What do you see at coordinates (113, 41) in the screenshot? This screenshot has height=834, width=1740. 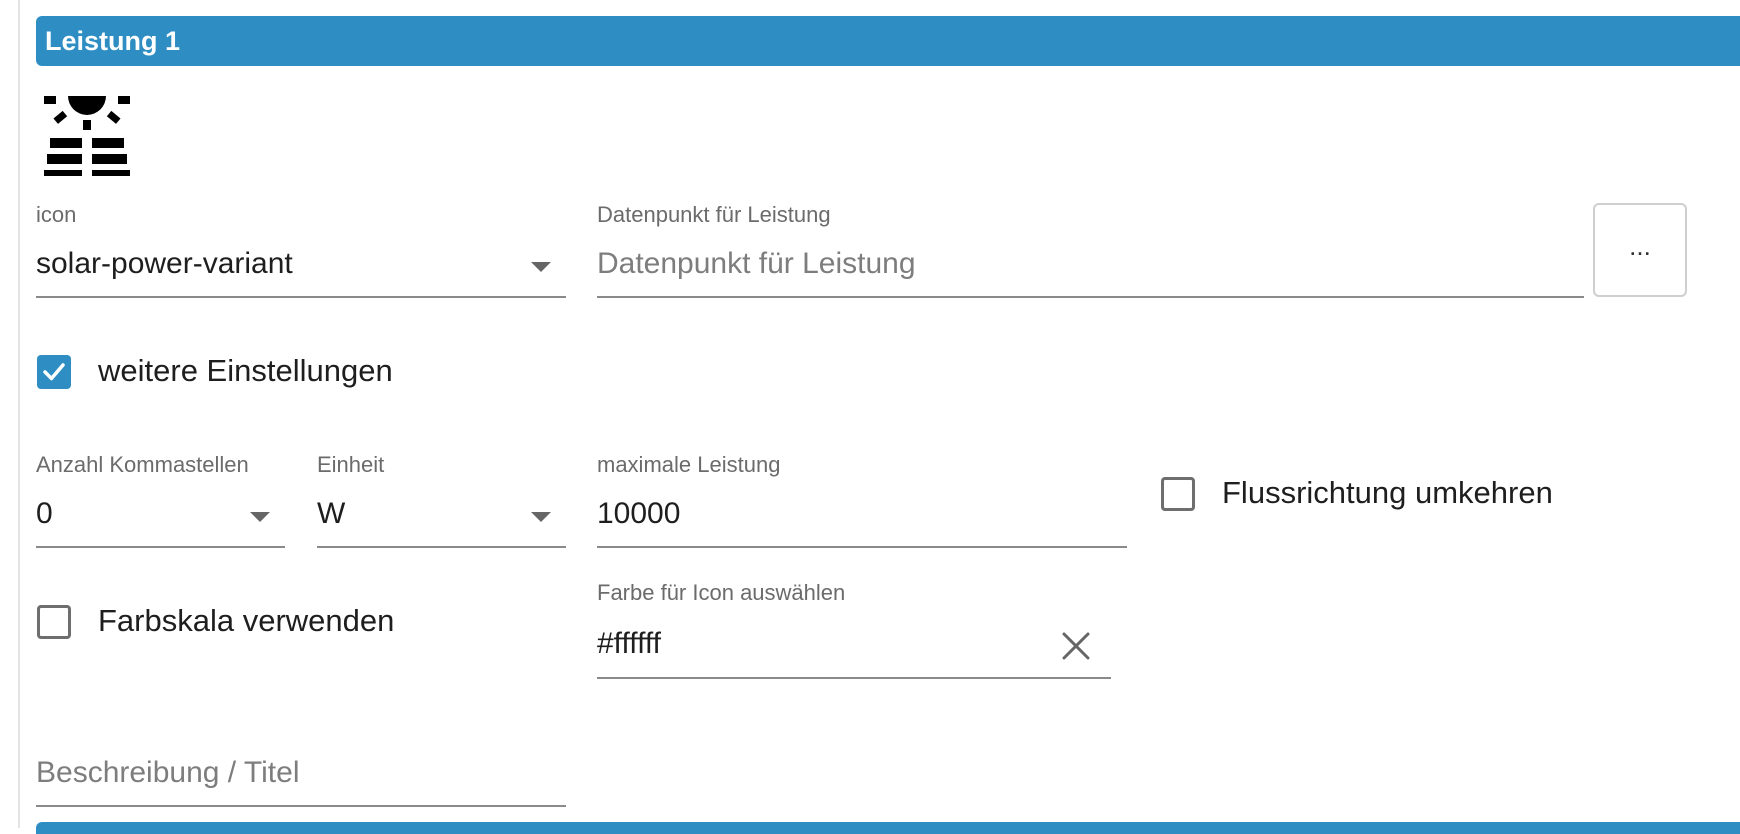 I see `section-title: Leistung 1` at bounding box center [113, 41].